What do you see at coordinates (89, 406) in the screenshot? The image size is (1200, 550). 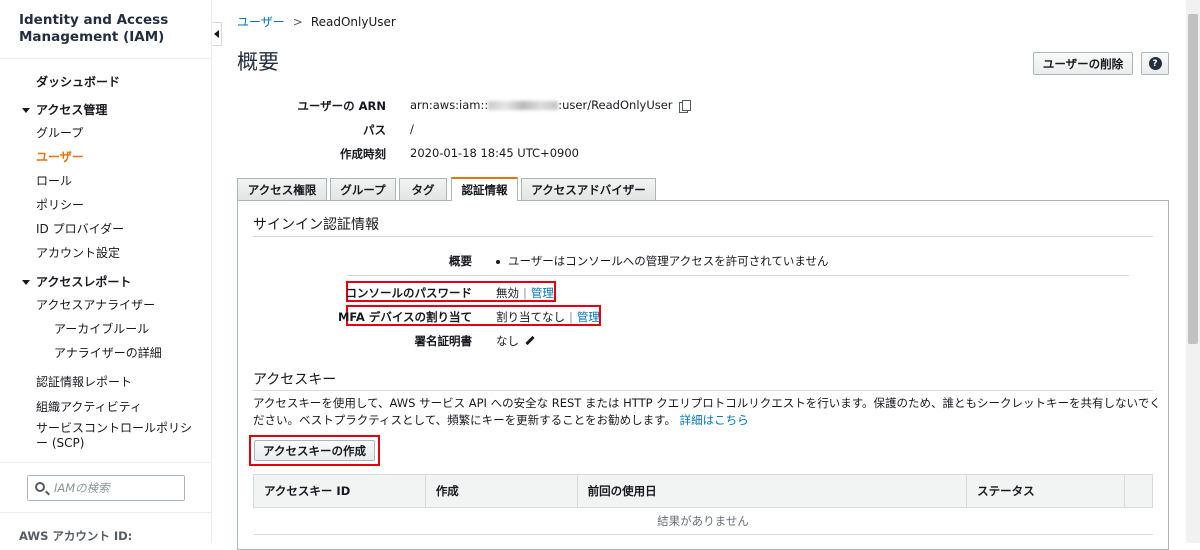 I see `sidebar-item-org-activity: 組織アクティビティ` at bounding box center [89, 406].